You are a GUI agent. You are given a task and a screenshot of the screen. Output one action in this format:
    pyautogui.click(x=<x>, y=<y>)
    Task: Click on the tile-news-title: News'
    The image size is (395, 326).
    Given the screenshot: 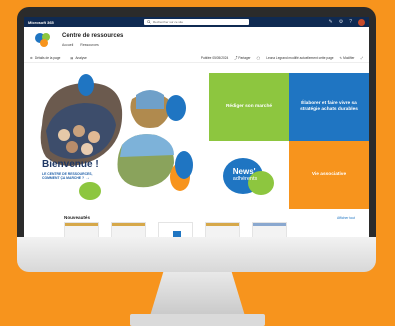 What is the action you would take?
    pyautogui.click(x=244, y=171)
    